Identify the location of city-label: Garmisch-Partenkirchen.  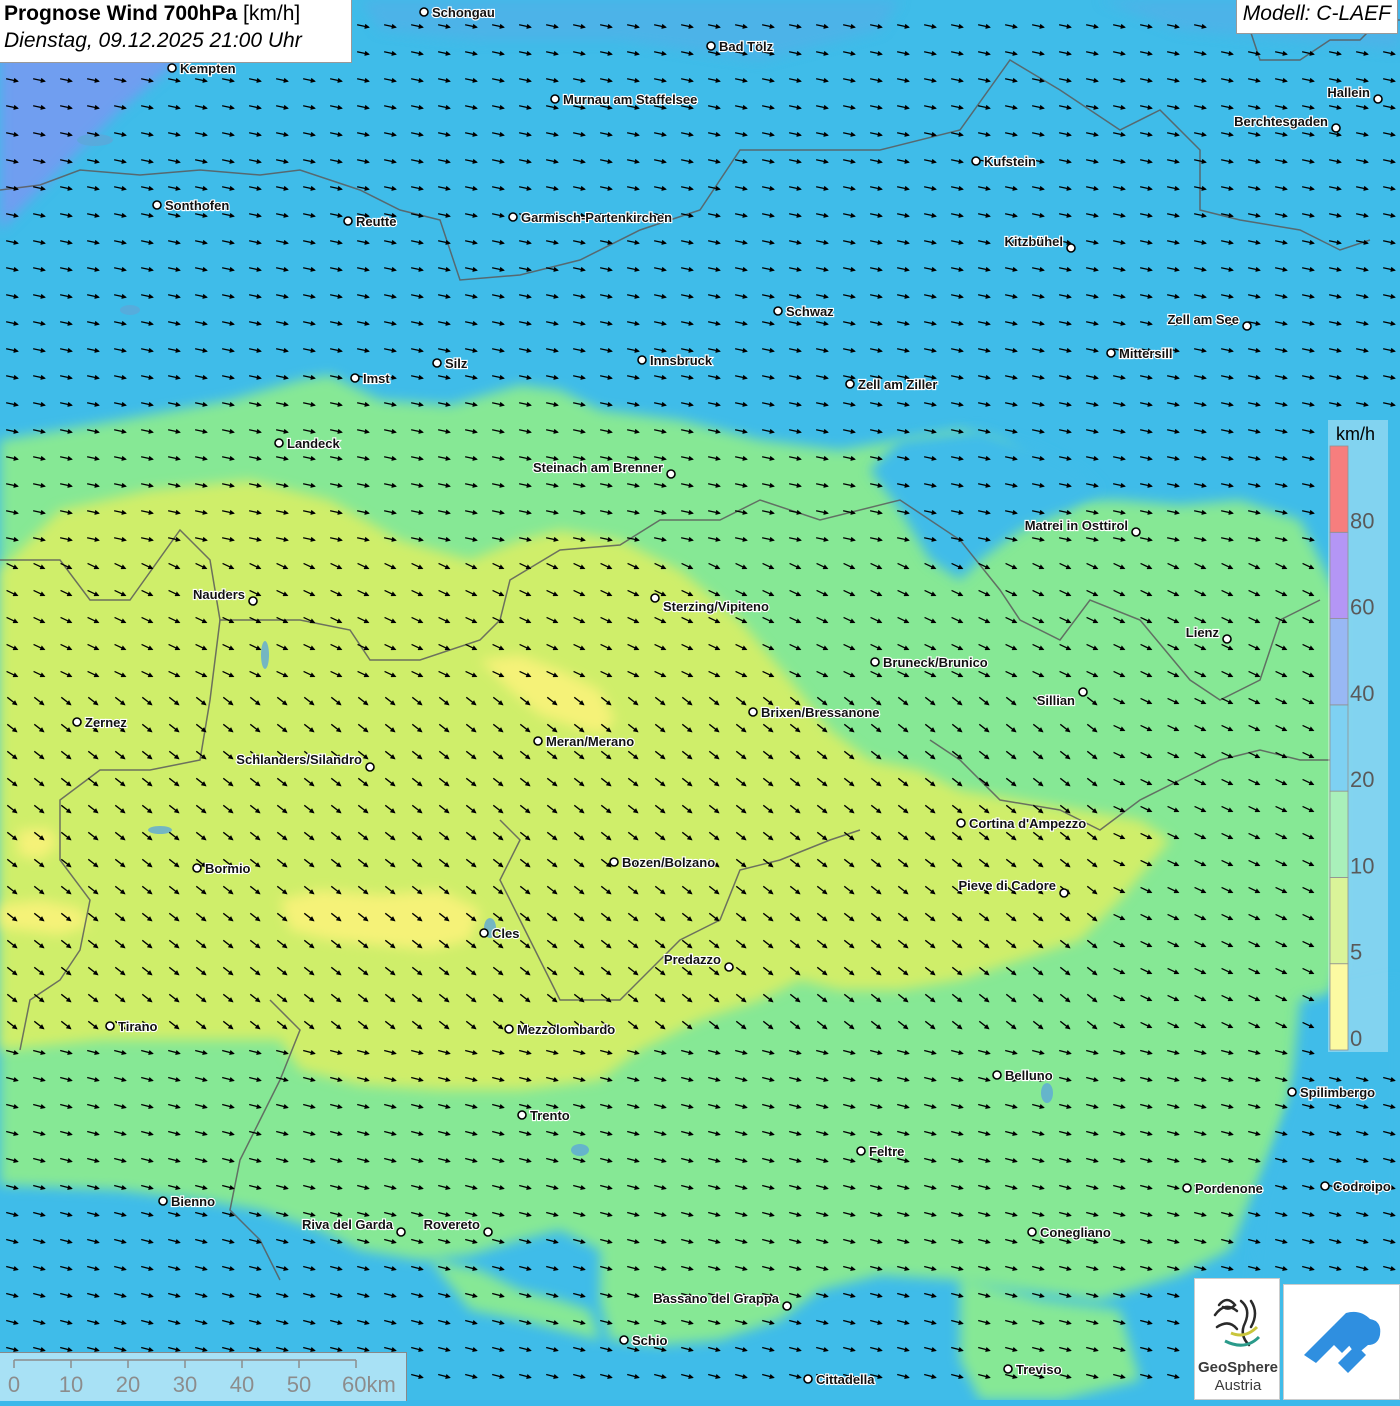
(596, 217).